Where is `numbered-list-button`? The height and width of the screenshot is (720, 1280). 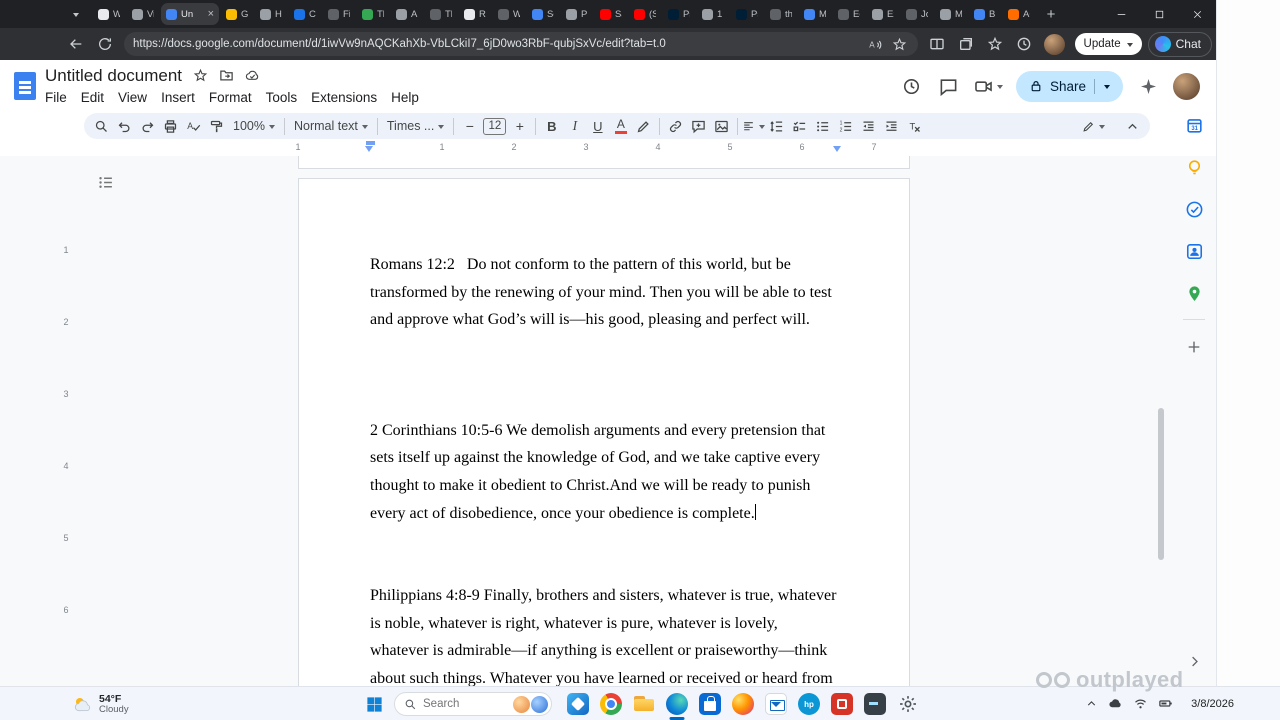 numbered-list-button is located at coordinates (845, 126).